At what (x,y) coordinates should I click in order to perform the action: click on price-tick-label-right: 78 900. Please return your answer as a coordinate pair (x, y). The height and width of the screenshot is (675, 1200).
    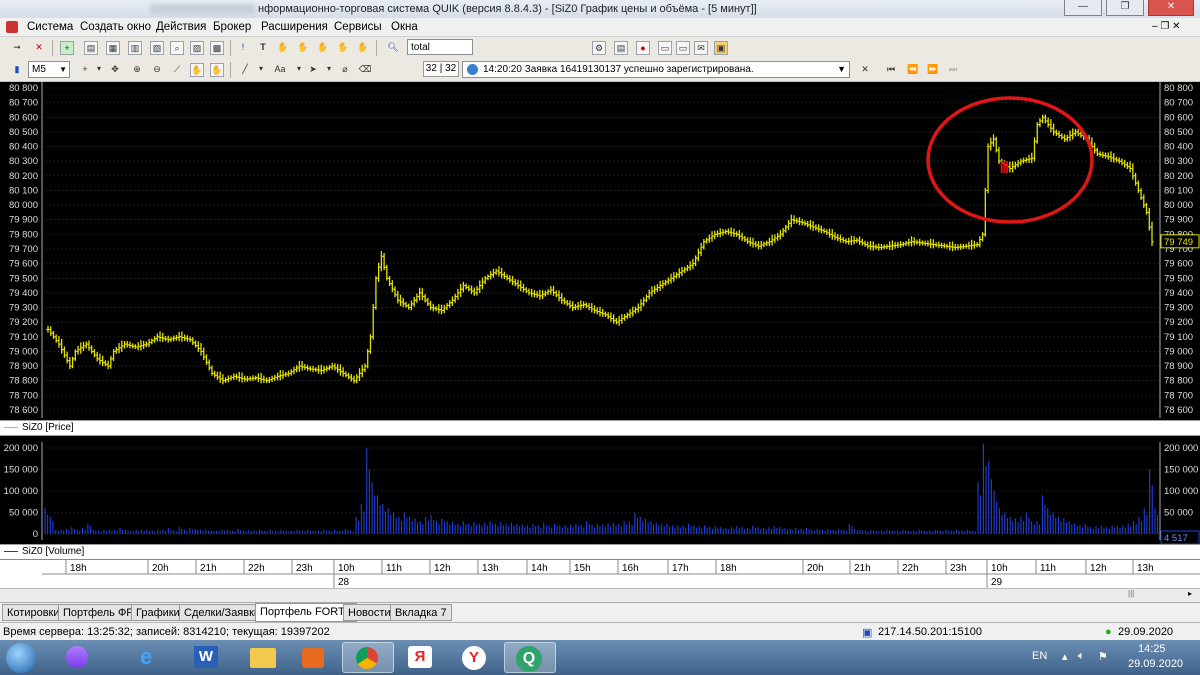
    Looking at the image, I should click on (1178, 366).